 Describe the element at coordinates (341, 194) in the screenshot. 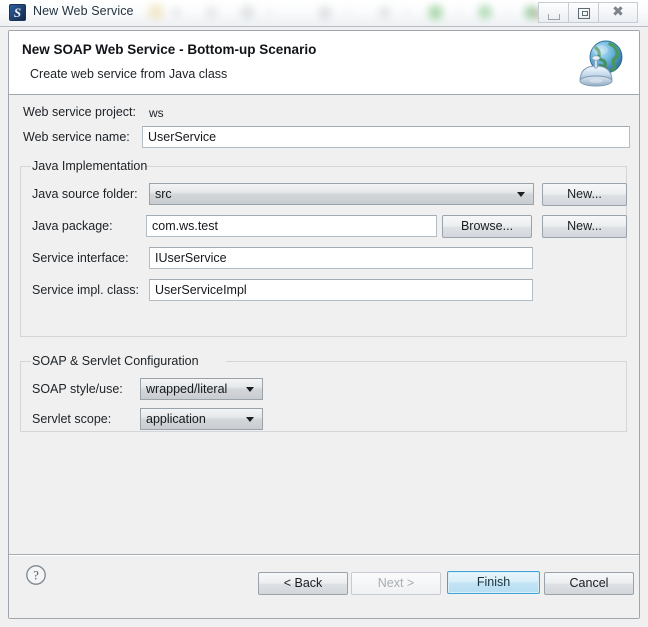

I see `java-source-folder-combo: src` at that location.